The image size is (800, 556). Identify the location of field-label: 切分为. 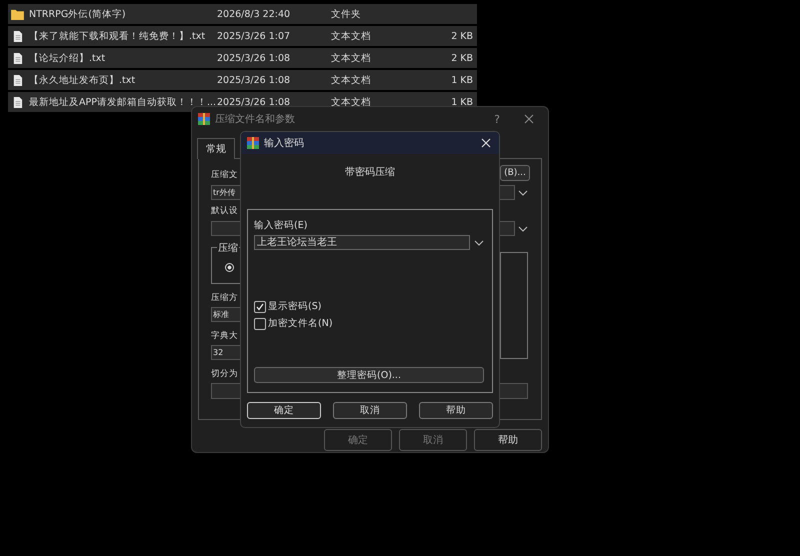
(224, 374).